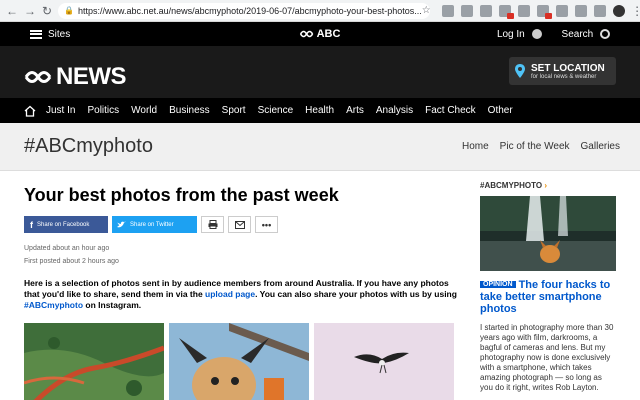 This screenshot has height=400, width=640. I want to click on section-links: Home Pic of the Week Galleries, so click(541, 146).